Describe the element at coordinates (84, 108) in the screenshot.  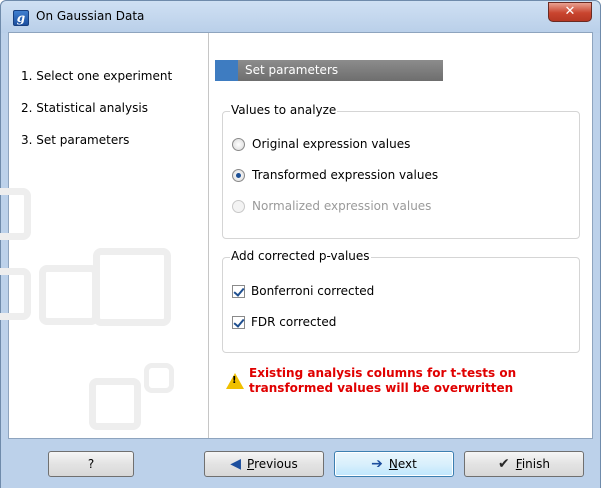
I see `step-statistical-analysis: 2. Statistical analysis` at that location.